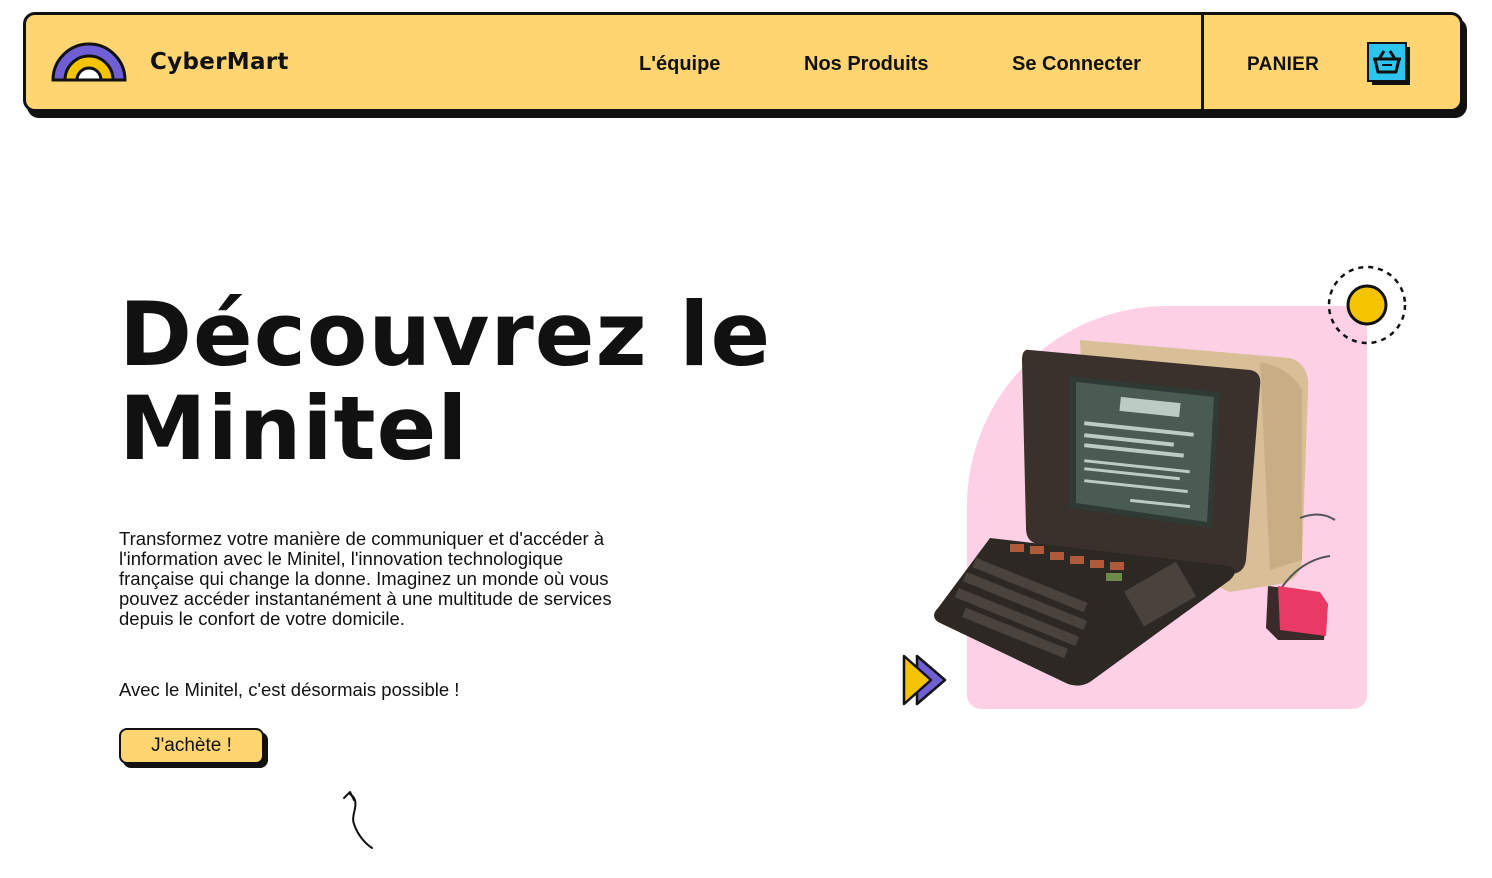 Image resolution: width=1492 pixels, height=878 pixels. I want to click on buy-button: J'achète !, so click(191, 746).